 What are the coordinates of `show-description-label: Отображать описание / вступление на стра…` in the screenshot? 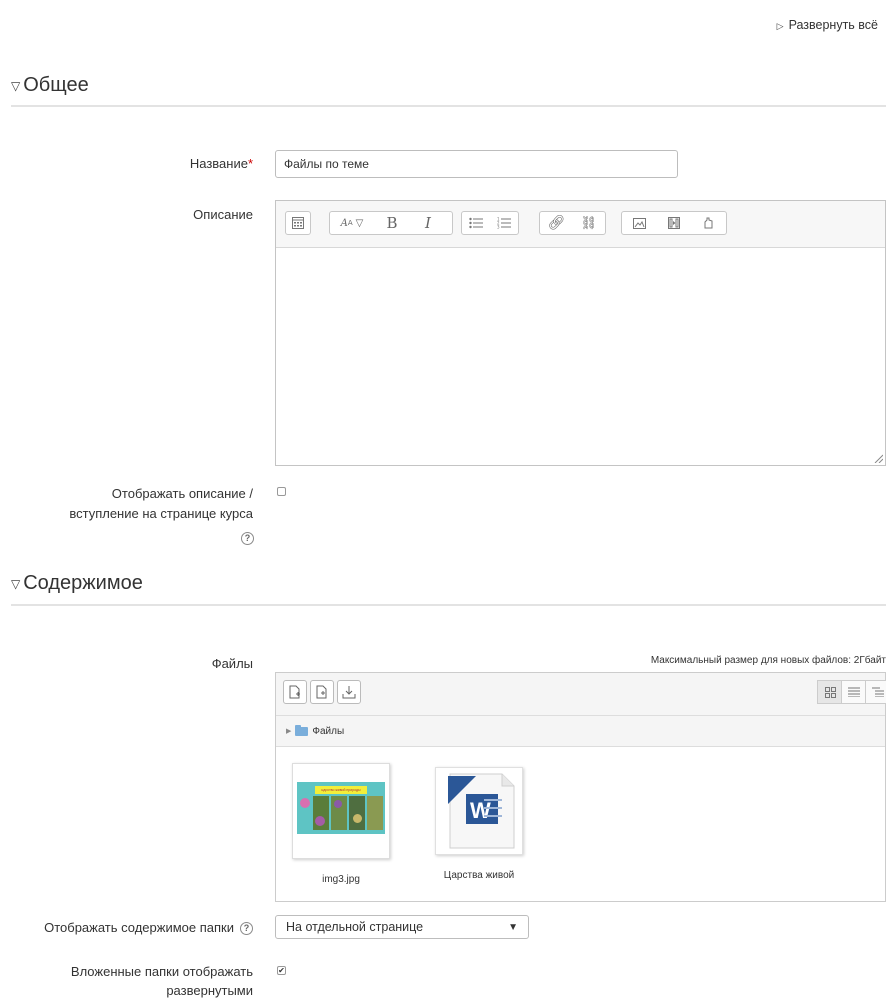 It's located at (161, 503).